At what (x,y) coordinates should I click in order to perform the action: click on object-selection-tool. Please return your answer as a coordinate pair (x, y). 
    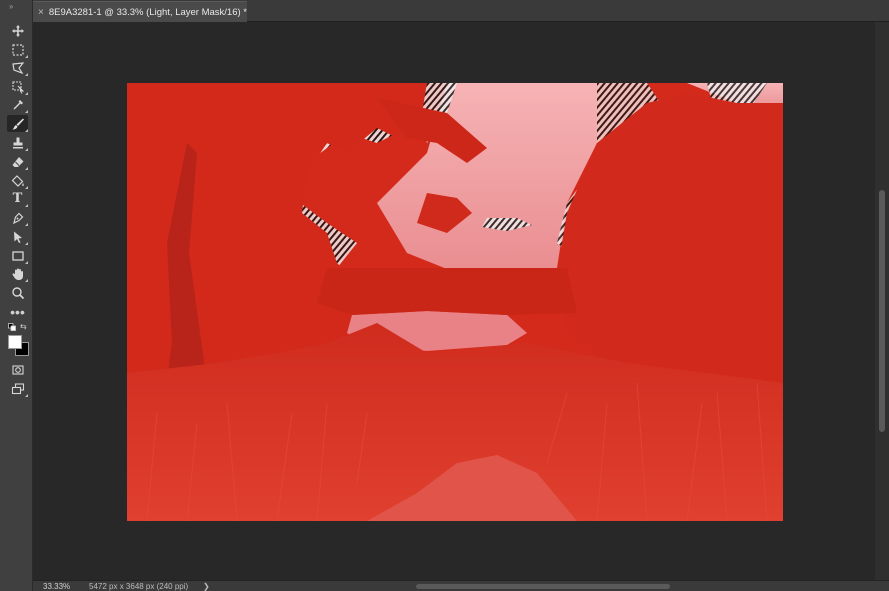
    Looking at the image, I should click on (17, 86).